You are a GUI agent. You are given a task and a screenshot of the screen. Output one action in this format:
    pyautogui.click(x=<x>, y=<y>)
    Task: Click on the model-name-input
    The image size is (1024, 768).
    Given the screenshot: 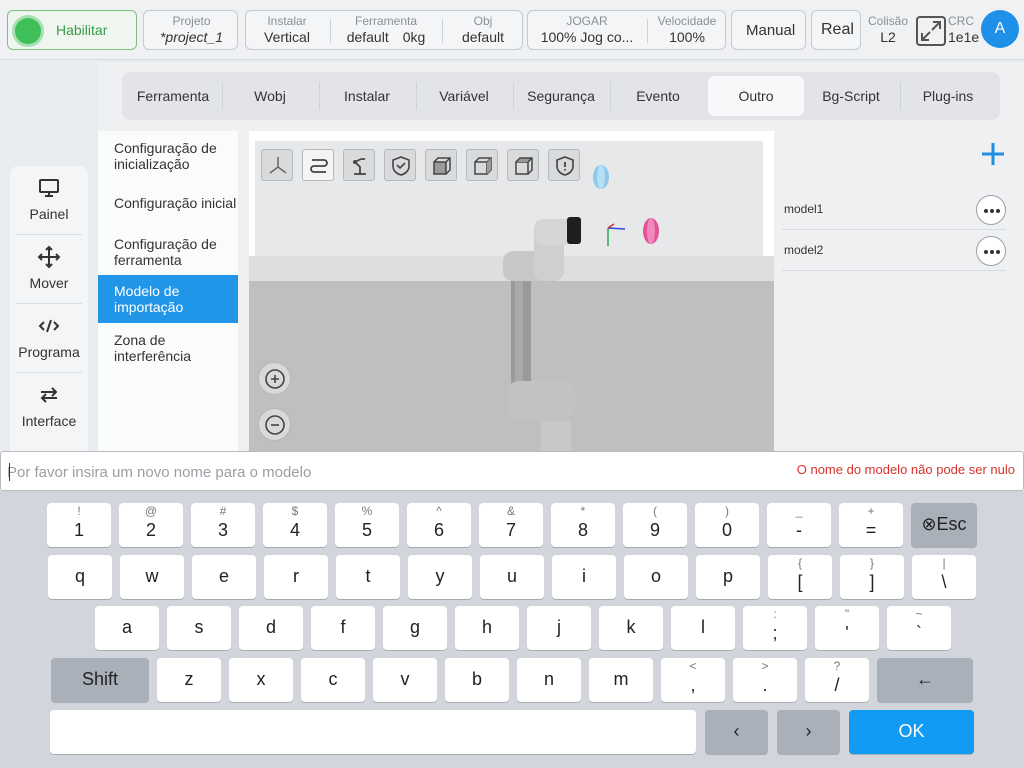 What is the action you would take?
    pyautogui.click(x=357, y=472)
    